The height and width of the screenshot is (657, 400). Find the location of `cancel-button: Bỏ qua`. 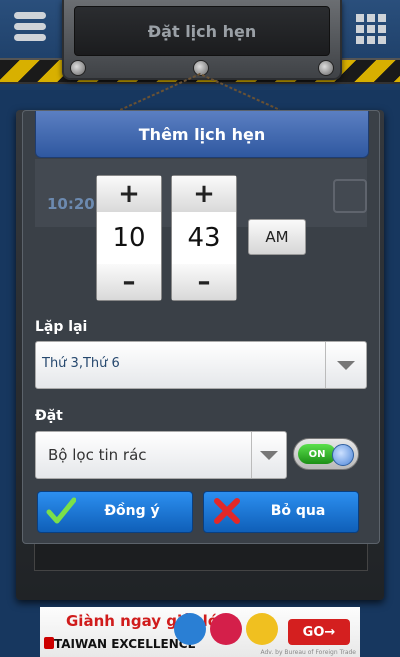

cancel-button: Bỏ qua is located at coordinates (281, 512).